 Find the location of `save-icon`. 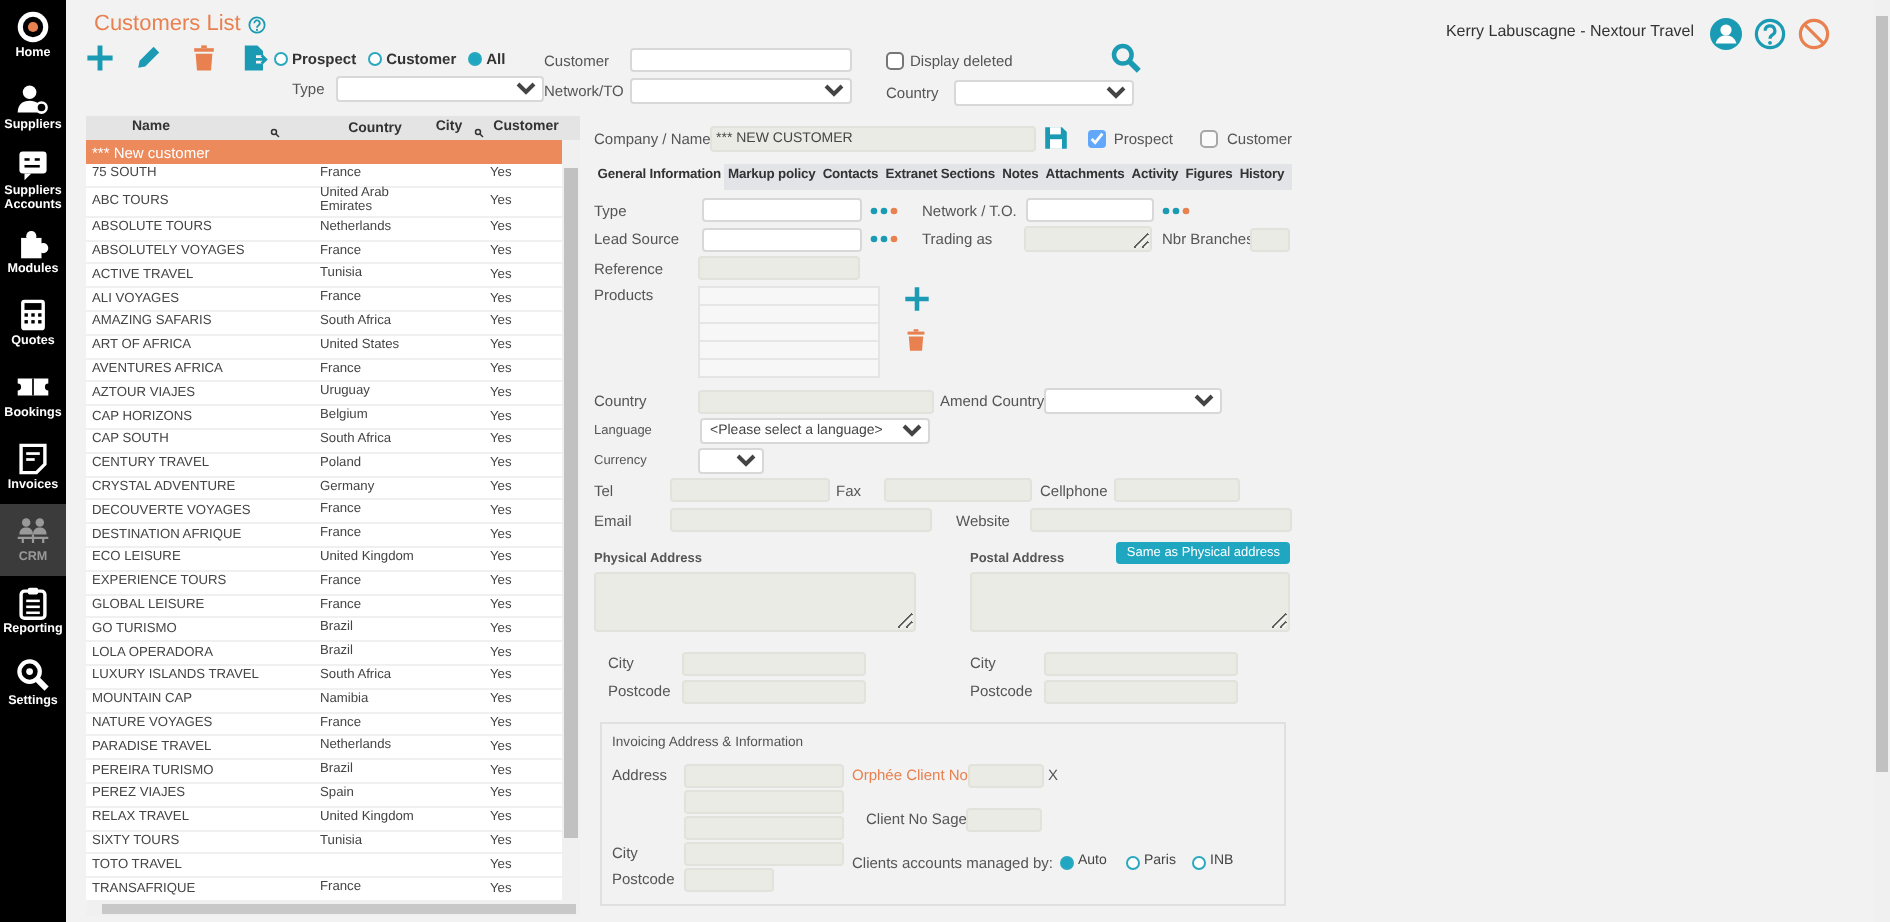

save-icon is located at coordinates (1055, 138).